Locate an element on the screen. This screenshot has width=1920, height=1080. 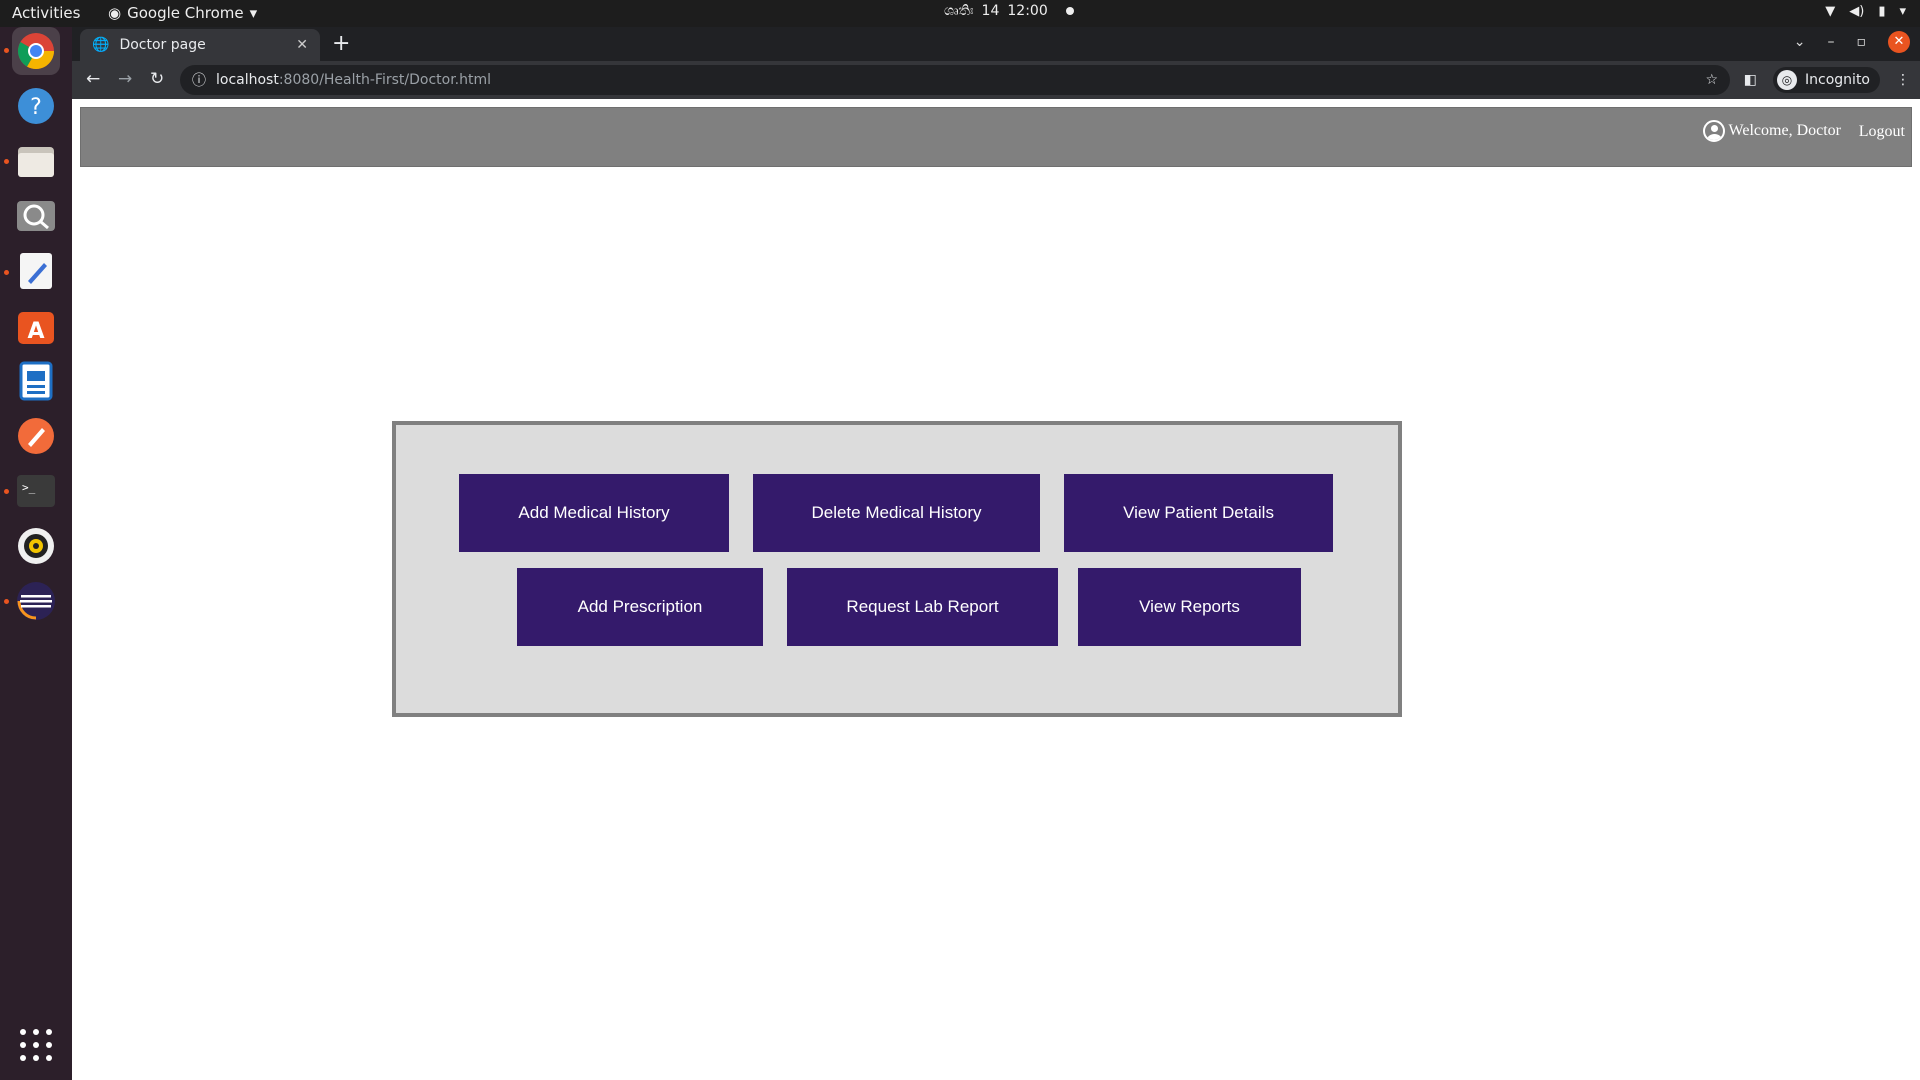
software-icon: A is located at coordinates (36, 326).